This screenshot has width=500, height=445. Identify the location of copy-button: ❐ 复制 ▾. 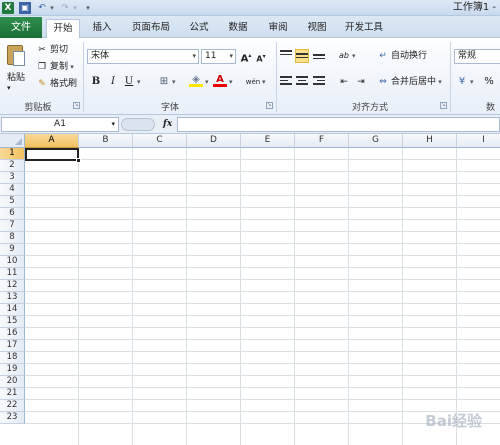
(55, 67).